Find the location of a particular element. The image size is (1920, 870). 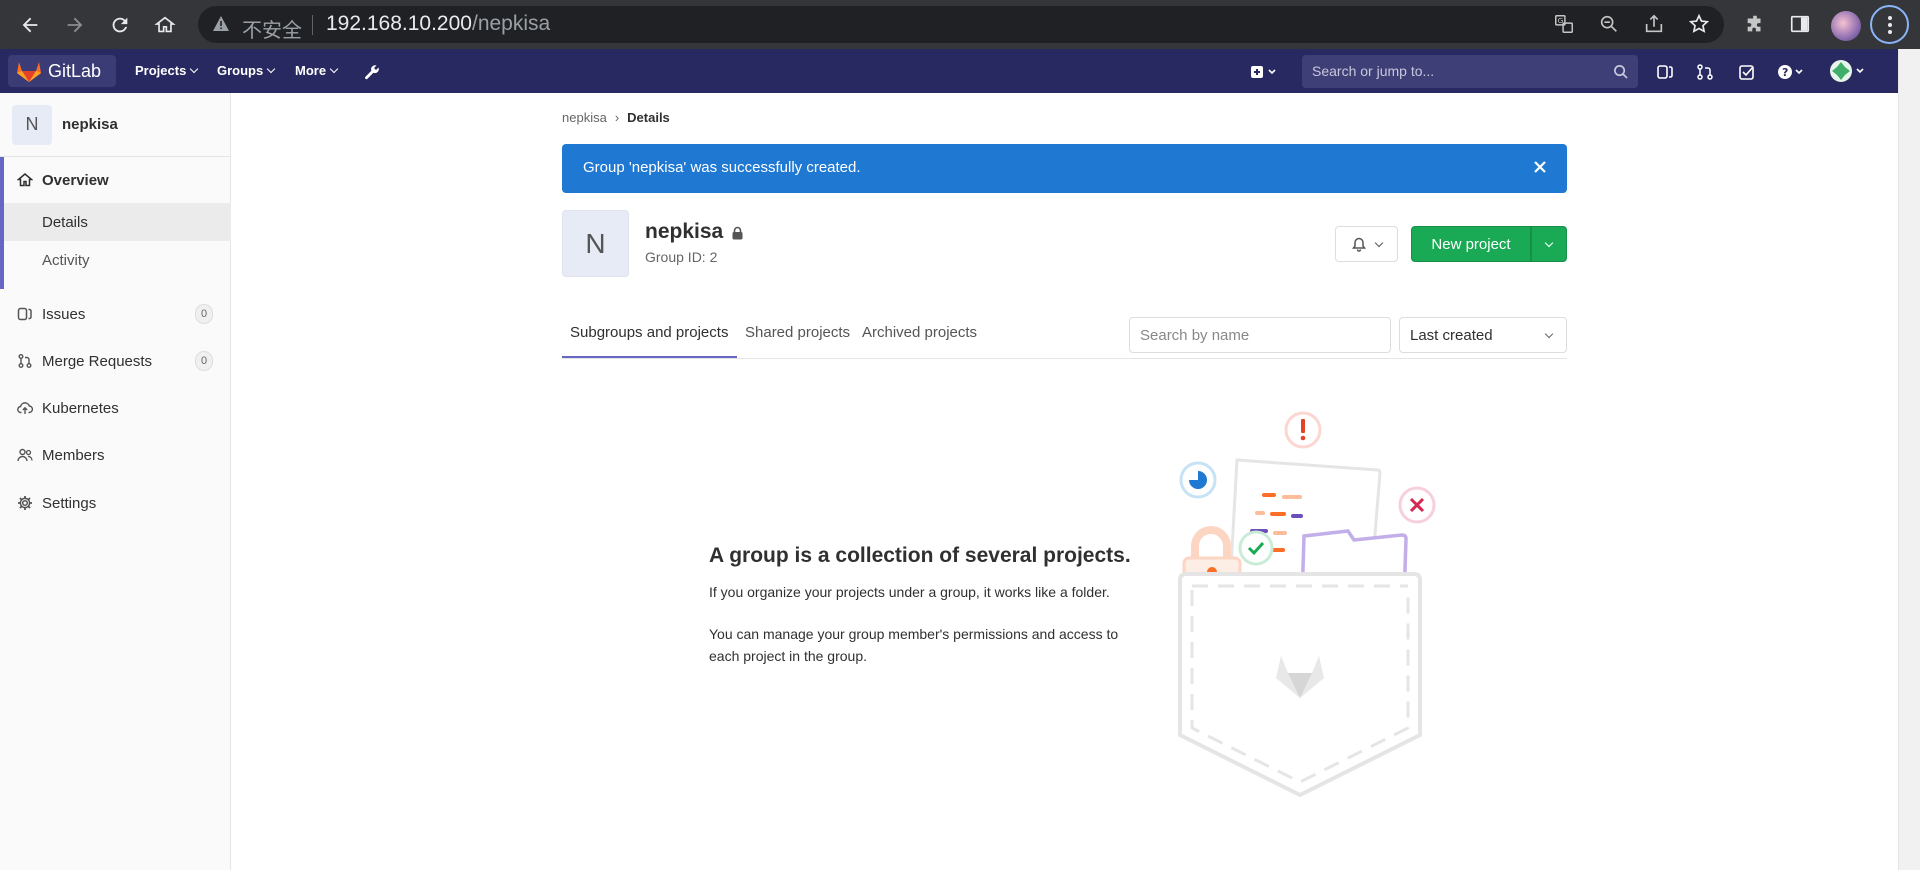

omnibox-divider is located at coordinates (312, 25).